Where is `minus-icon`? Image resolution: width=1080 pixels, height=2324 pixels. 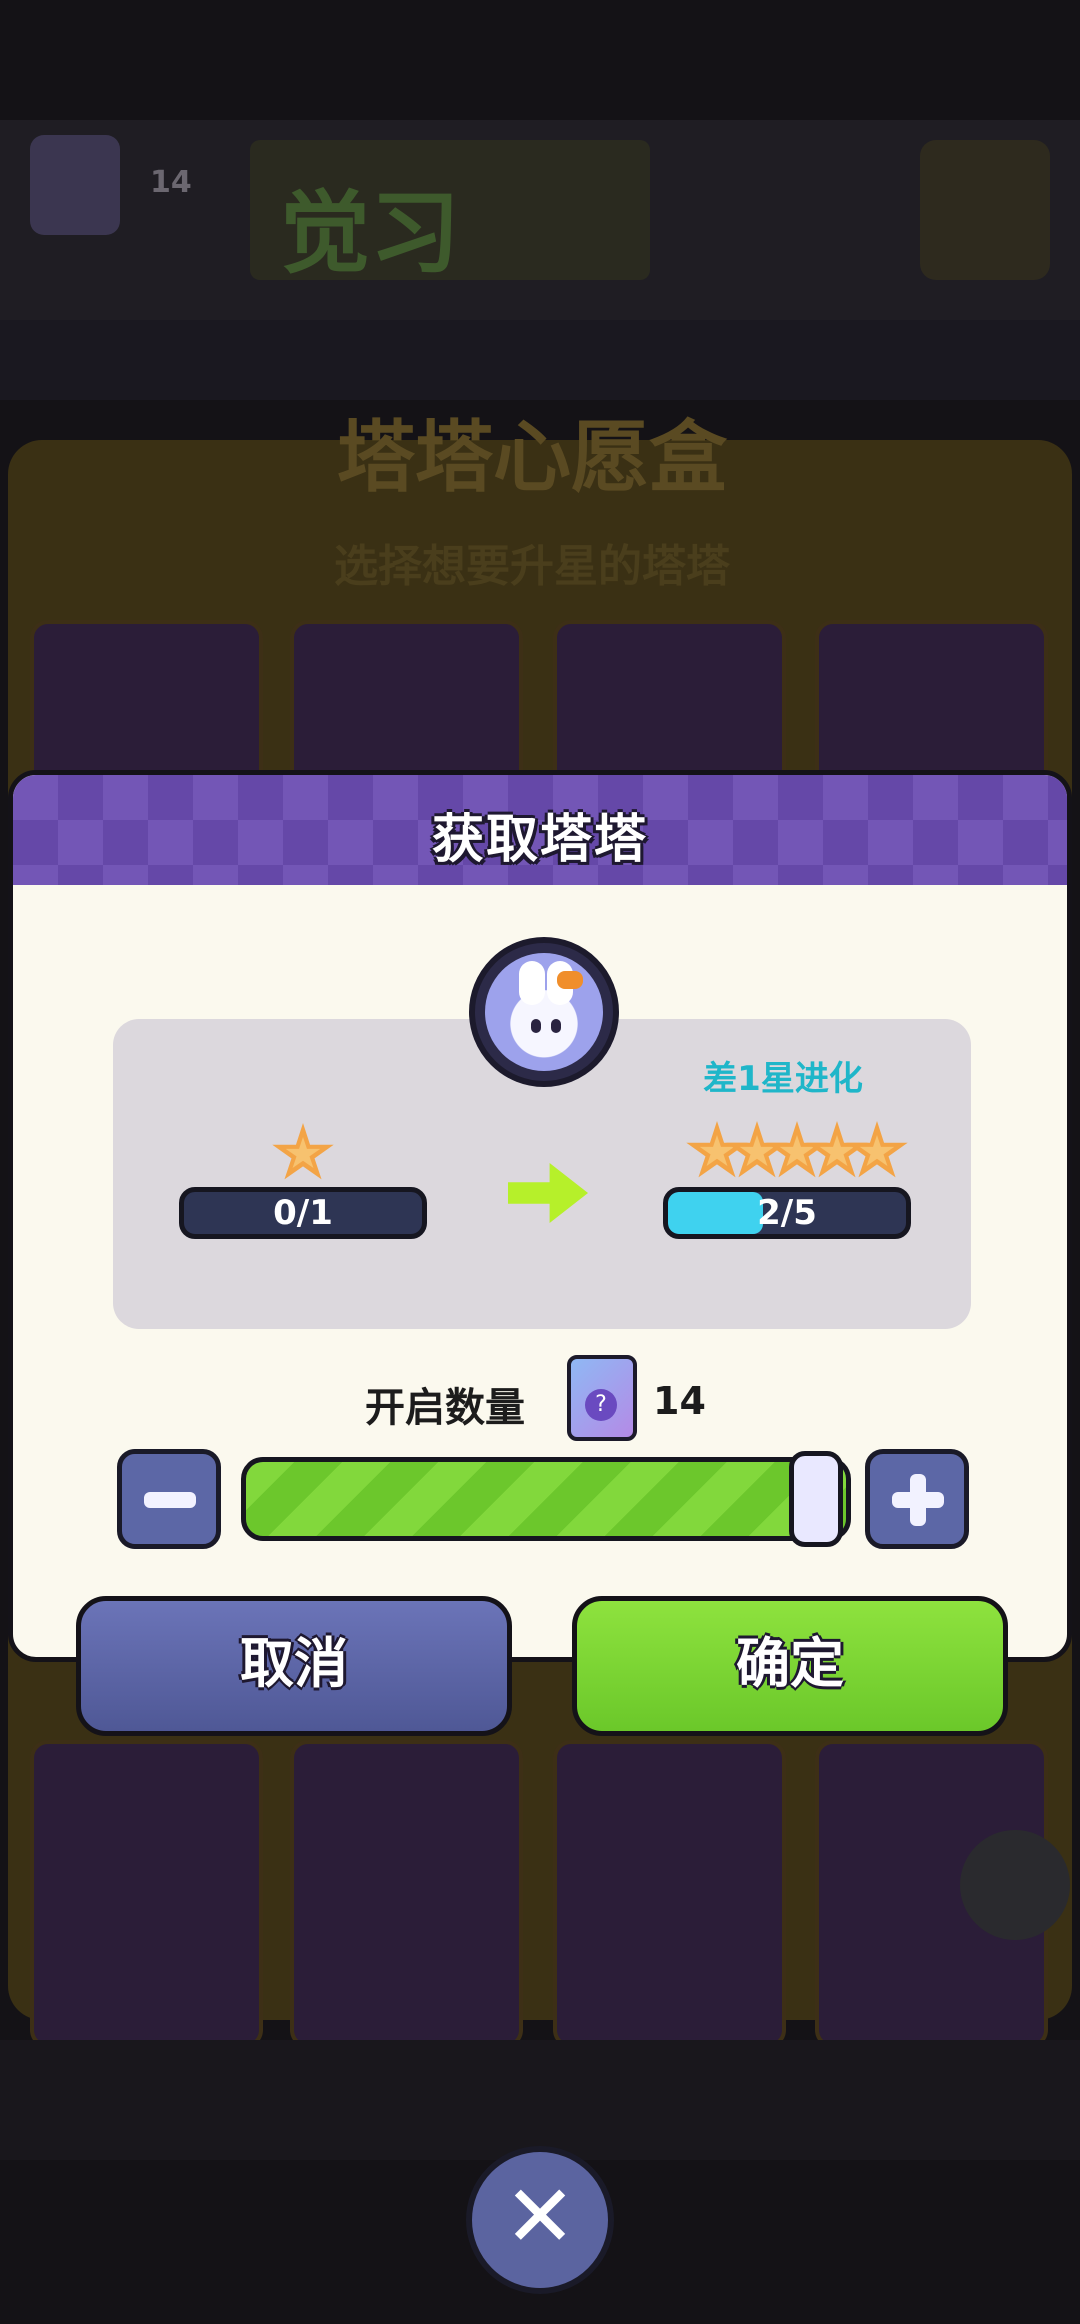 minus-icon is located at coordinates (170, 1500).